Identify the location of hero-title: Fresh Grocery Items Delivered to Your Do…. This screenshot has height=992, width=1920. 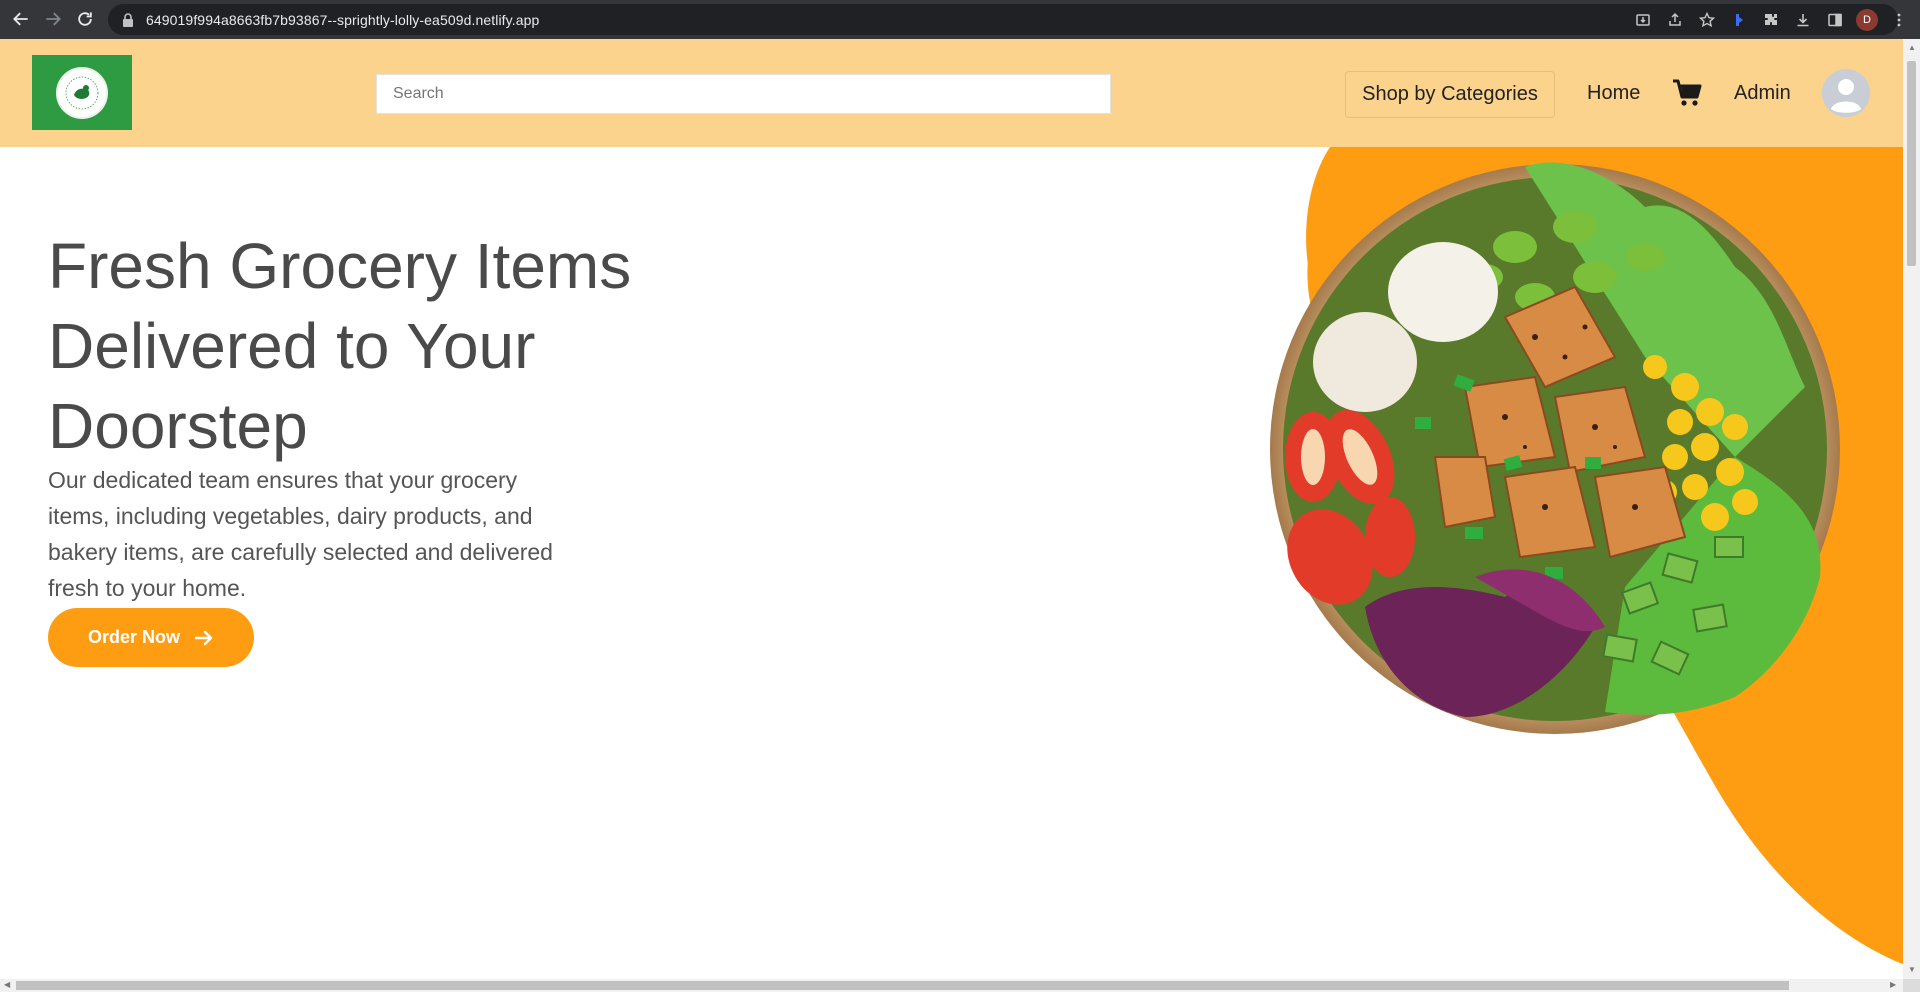
(340, 346).